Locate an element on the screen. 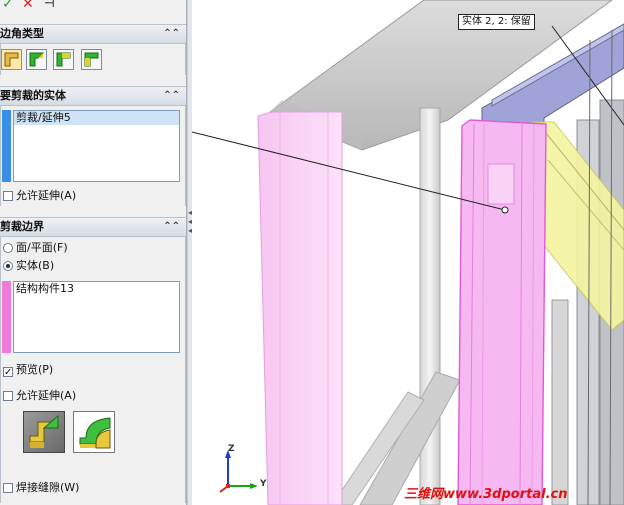 Image resolution: width=624 pixels, height=505 pixels. corner-miter-button is located at coordinates (36, 59).